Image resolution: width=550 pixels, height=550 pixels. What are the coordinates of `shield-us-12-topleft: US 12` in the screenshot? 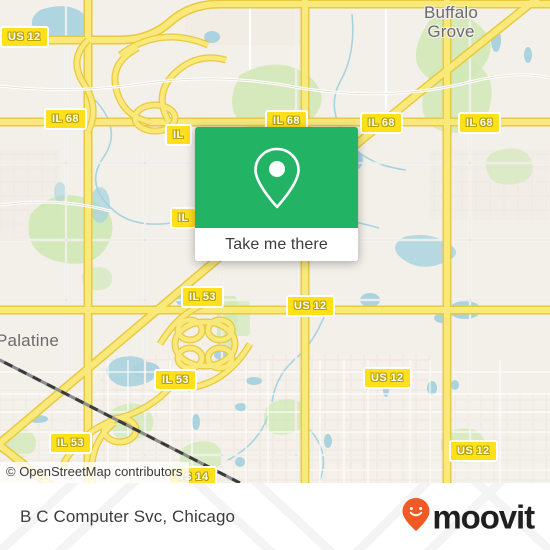 It's located at (24, 37).